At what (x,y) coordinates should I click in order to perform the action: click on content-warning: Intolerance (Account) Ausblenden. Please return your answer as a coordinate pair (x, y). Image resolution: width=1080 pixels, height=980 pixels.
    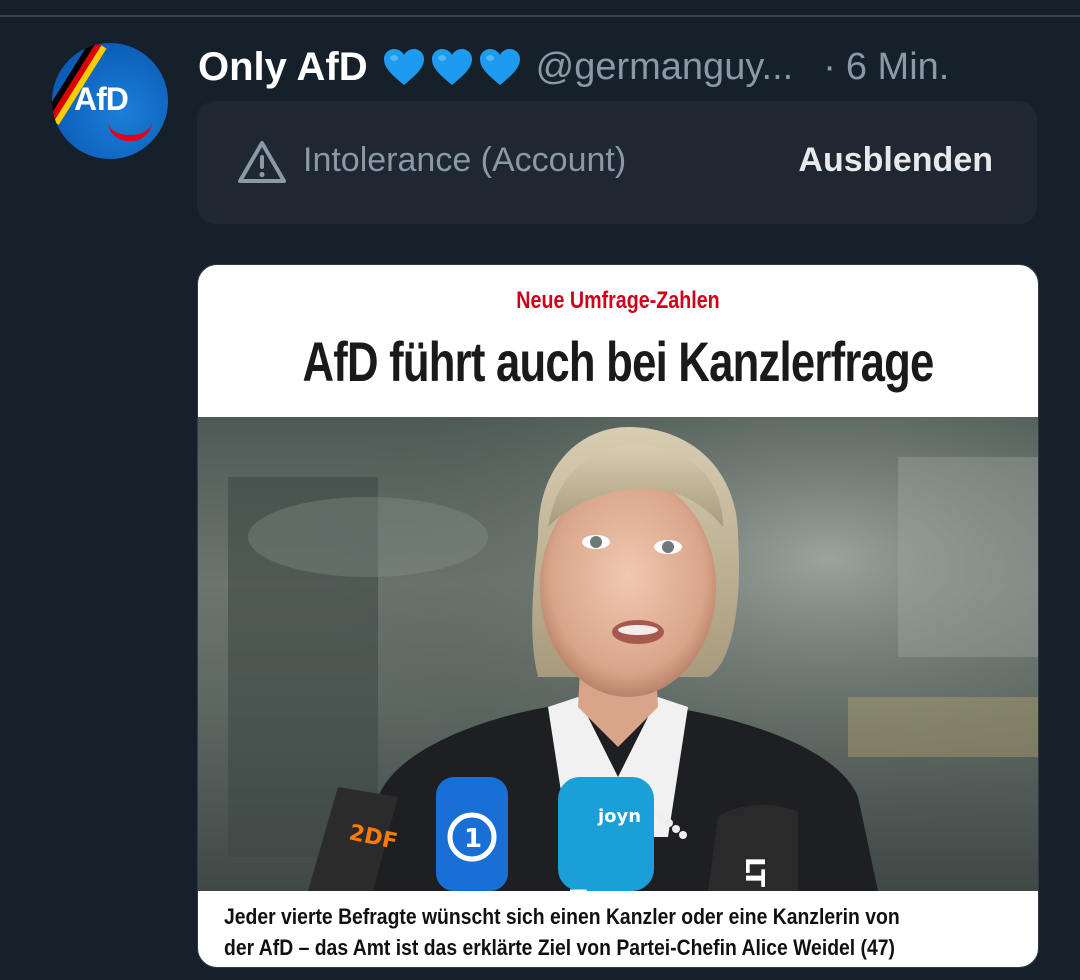
    Looking at the image, I should click on (617, 162).